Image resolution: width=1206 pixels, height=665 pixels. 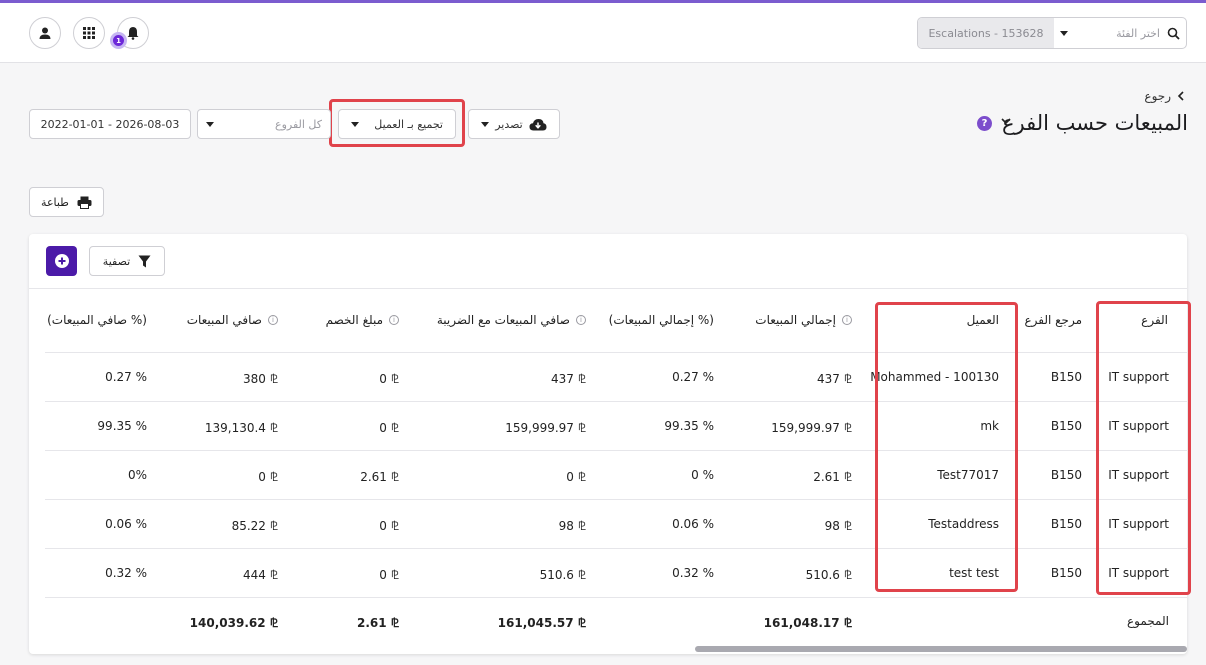 I want to click on column-header-discount: مبلغ الخصم i, so click(x=362, y=320).